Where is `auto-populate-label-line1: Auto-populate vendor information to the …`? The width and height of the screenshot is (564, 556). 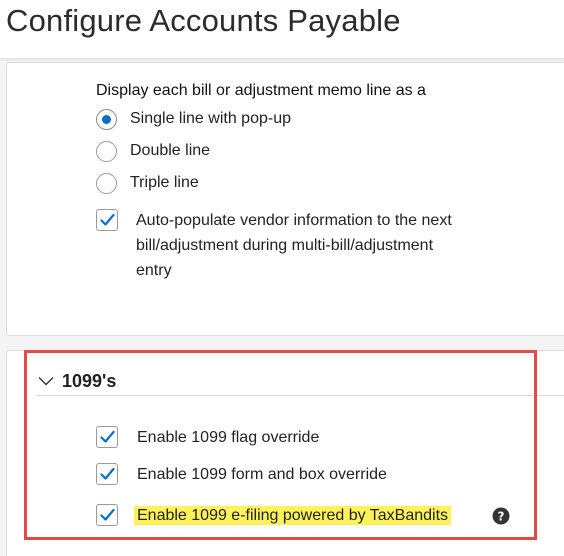
auto-populate-label-line1: Auto-populate vendor information to the … is located at coordinates (294, 220).